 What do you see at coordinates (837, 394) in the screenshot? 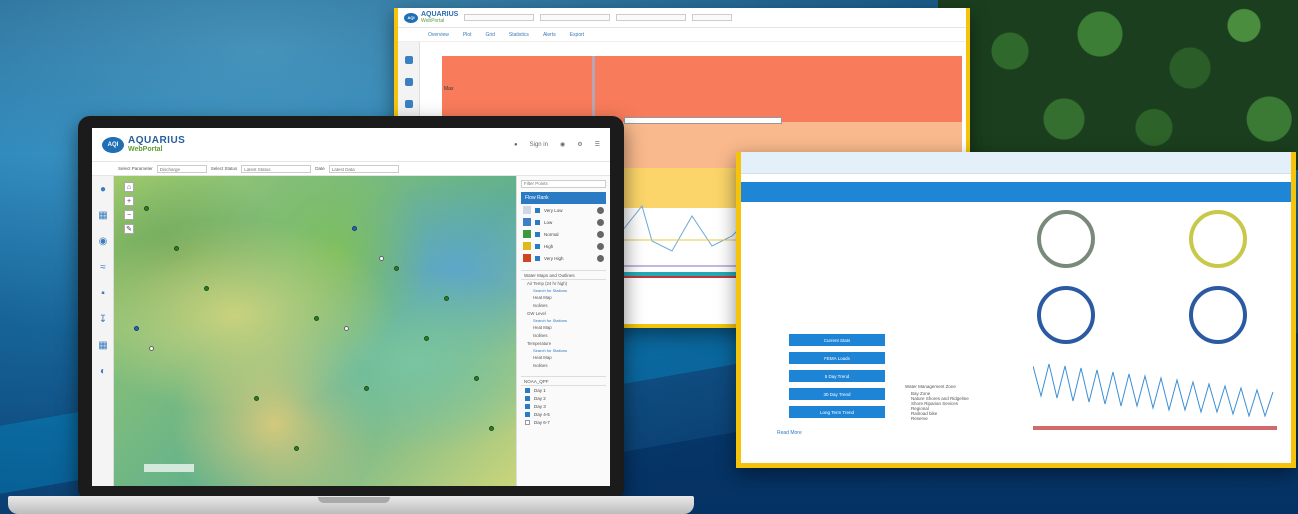
I see `thirty-day-trend-button: 30 Day Trend` at bounding box center [837, 394].